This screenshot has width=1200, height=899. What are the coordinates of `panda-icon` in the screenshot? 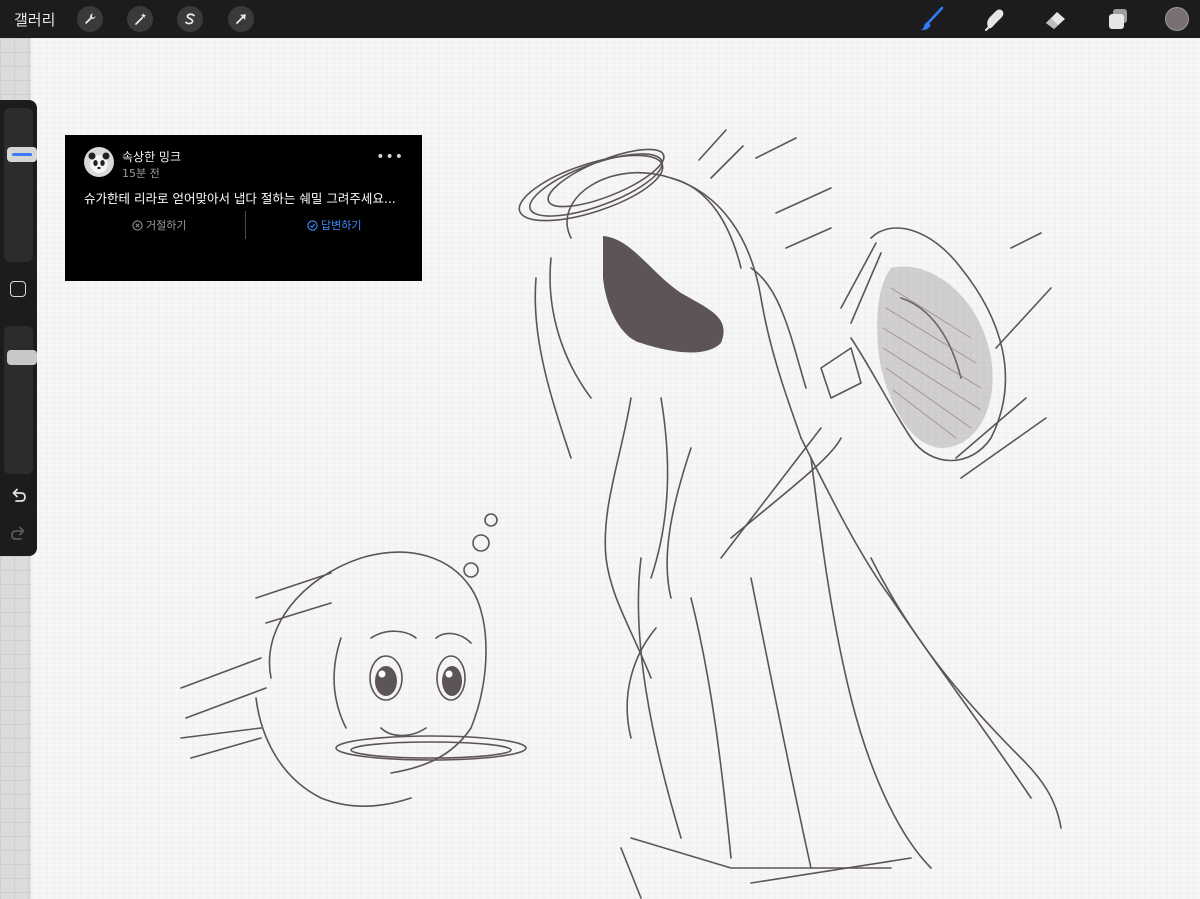 It's located at (99, 162).